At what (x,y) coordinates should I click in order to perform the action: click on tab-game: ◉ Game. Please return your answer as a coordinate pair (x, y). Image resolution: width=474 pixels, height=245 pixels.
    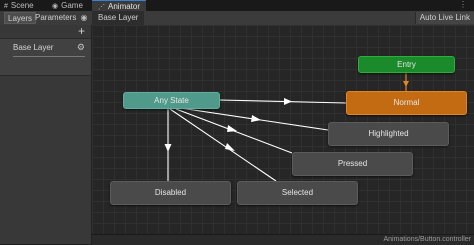
    Looking at the image, I should click on (67, 5).